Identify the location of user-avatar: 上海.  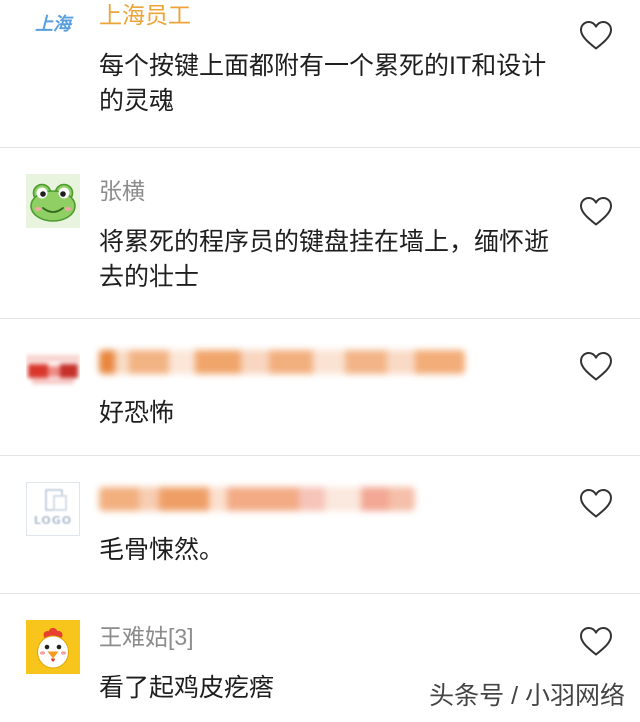
(53, 26).